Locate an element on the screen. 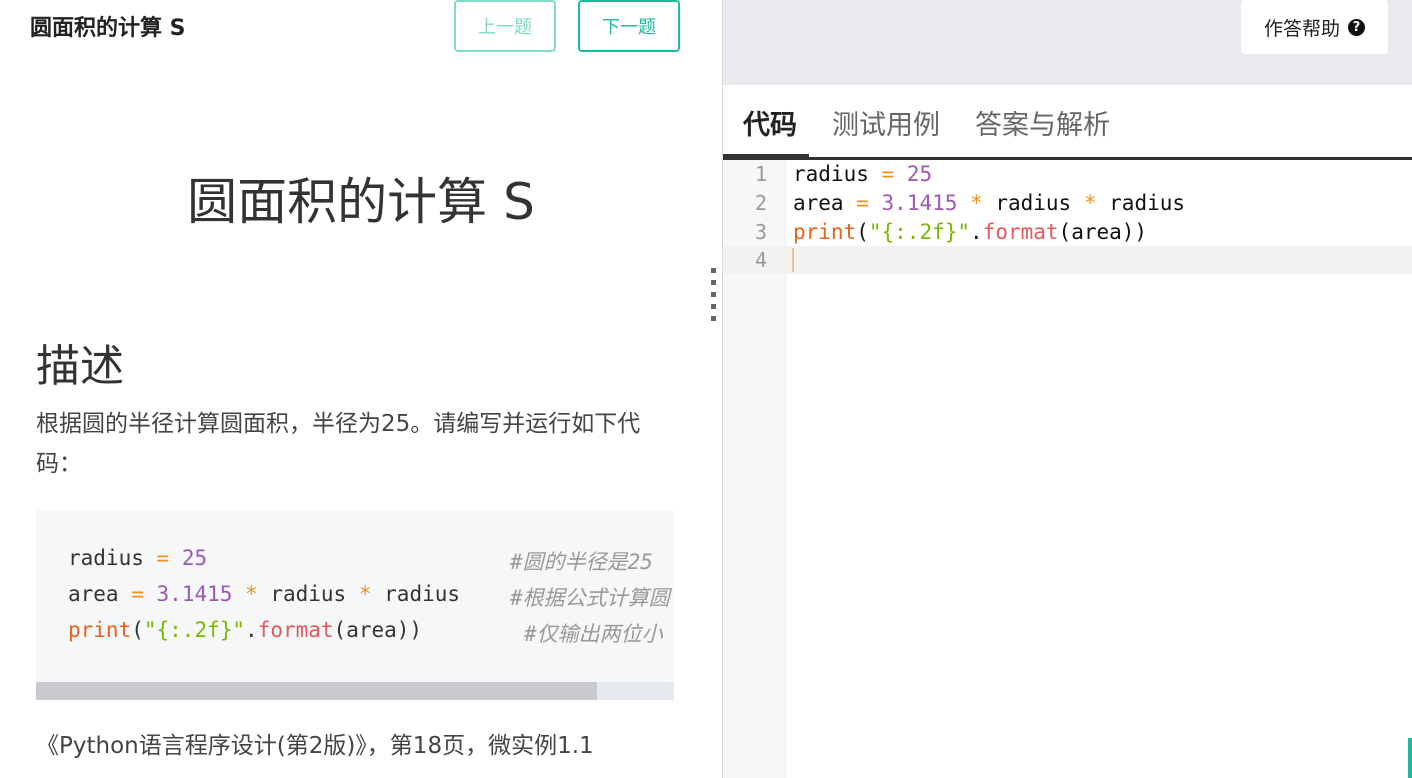 This screenshot has width=1412, height=778. scrollbar-thumb is located at coordinates (317, 691).